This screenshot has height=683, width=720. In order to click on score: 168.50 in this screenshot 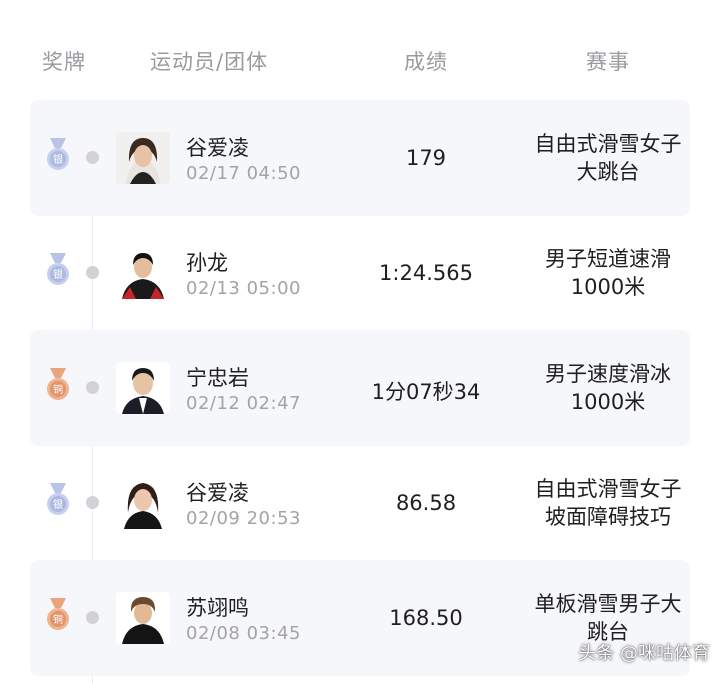, I will do `click(426, 618)`.